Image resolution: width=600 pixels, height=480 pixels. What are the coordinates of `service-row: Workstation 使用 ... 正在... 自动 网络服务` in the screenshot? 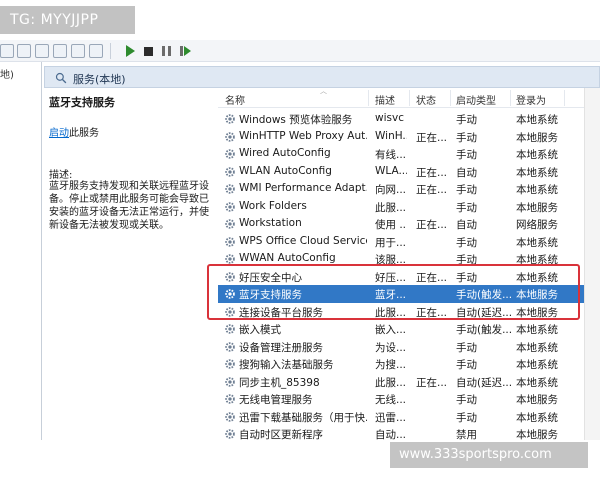 It's located at (409, 224).